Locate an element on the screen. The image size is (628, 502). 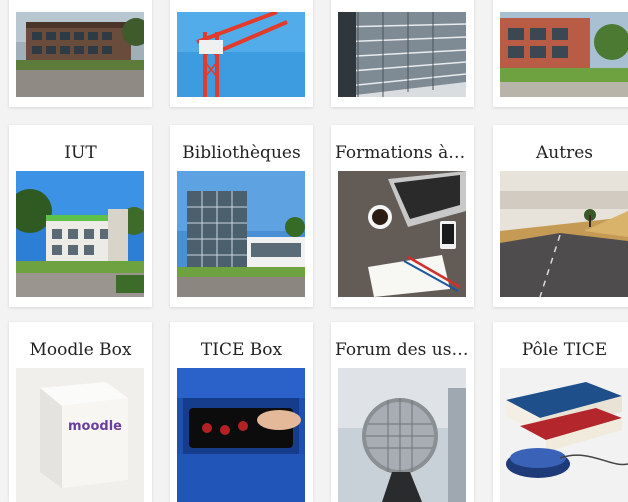
tile-title: Moodle Box is located at coordinates (80, 350).